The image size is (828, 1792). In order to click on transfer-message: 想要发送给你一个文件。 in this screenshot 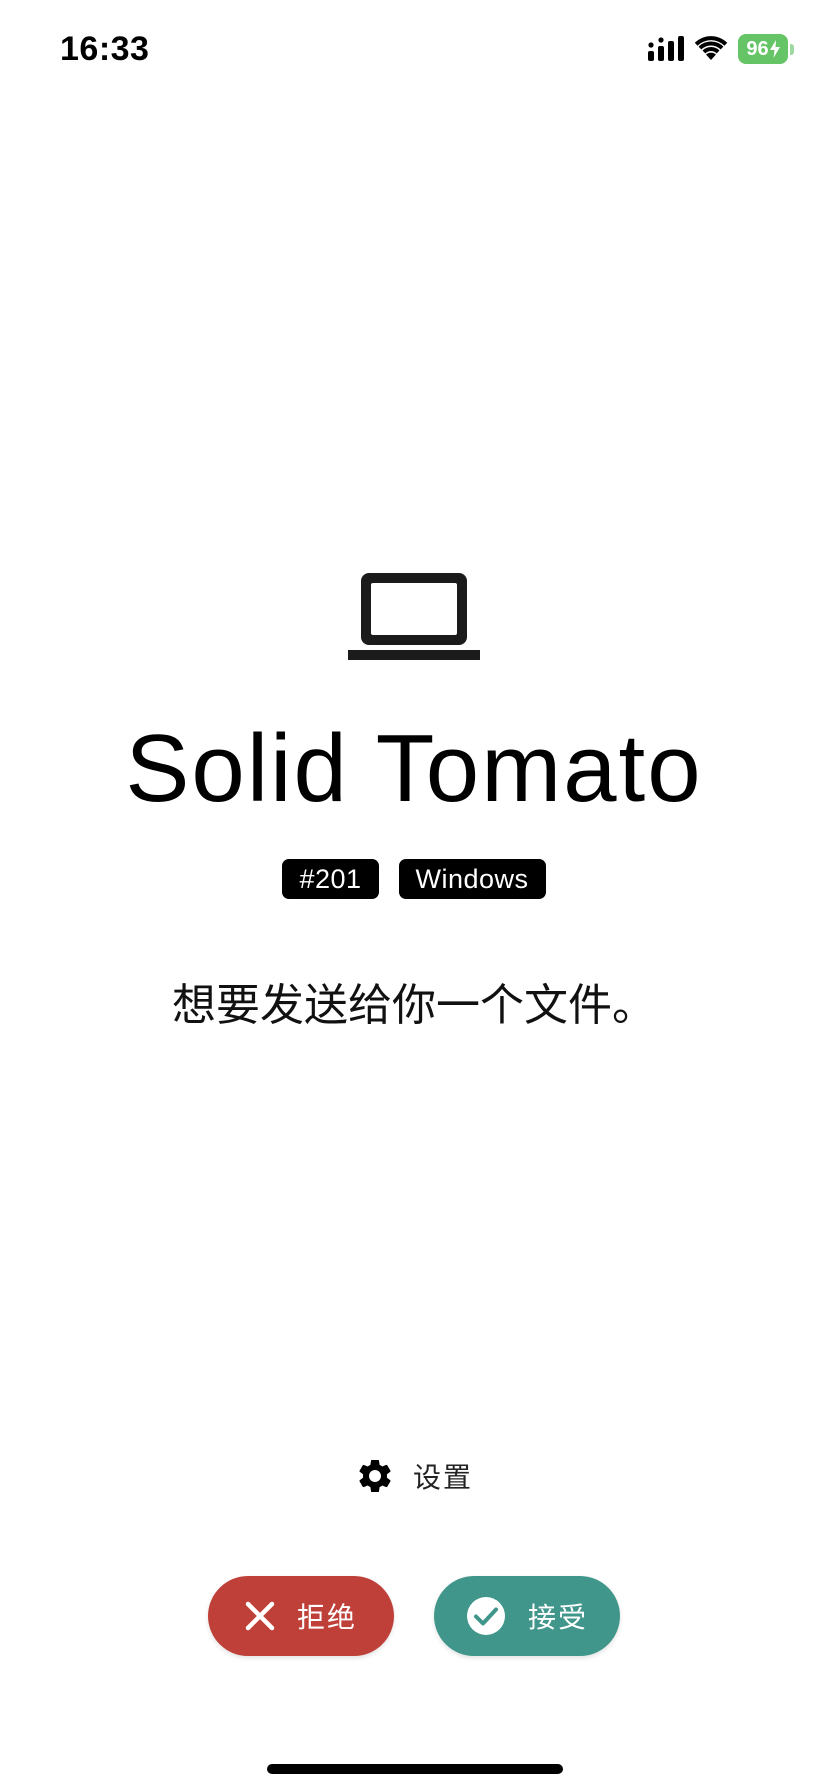, I will do `click(414, 1005)`.